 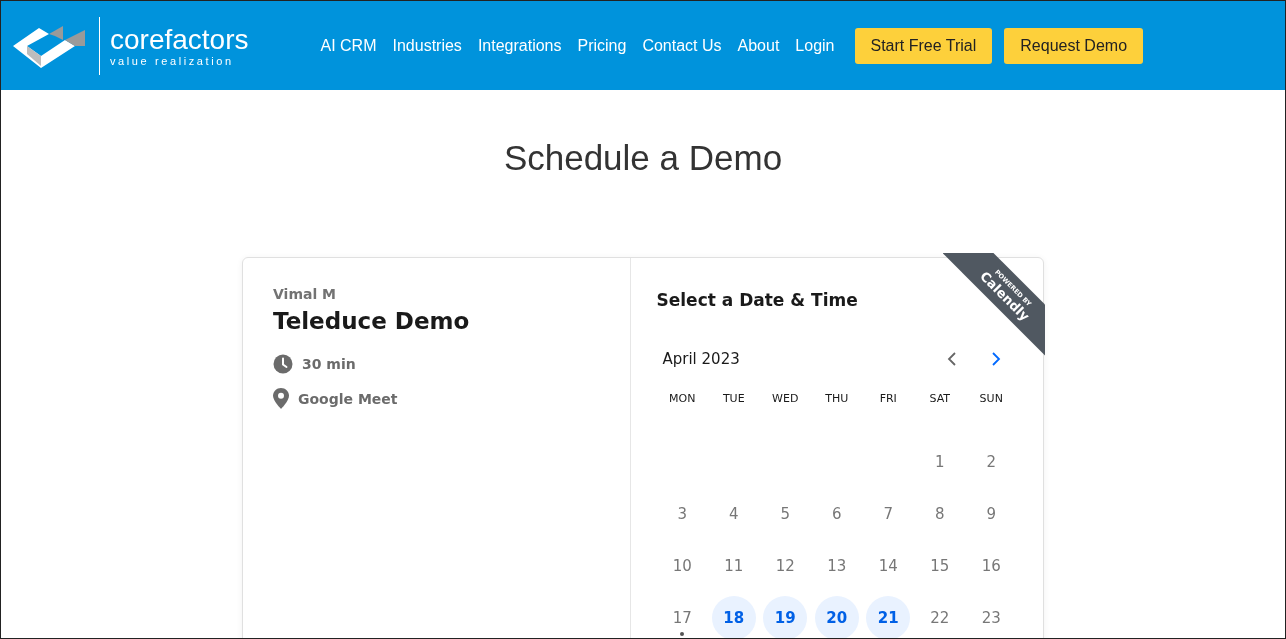 What do you see at coordinates (733, 514) in the screenshot?
I see `date-number: 4` at bounding box center [733, 514].